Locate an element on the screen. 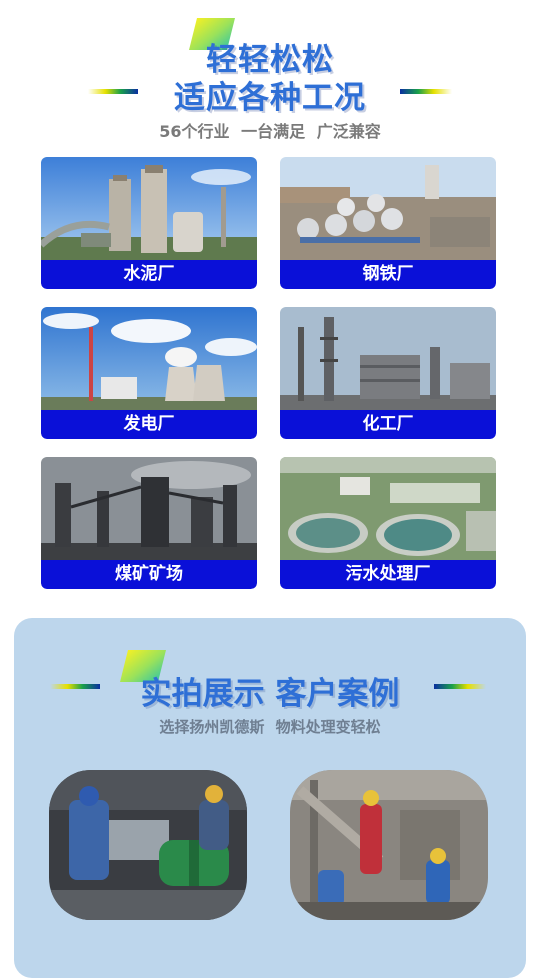 The height and width of the screenshot is (978, 540). industry-label: 水泥厂 is located at coordinates (149, 274).